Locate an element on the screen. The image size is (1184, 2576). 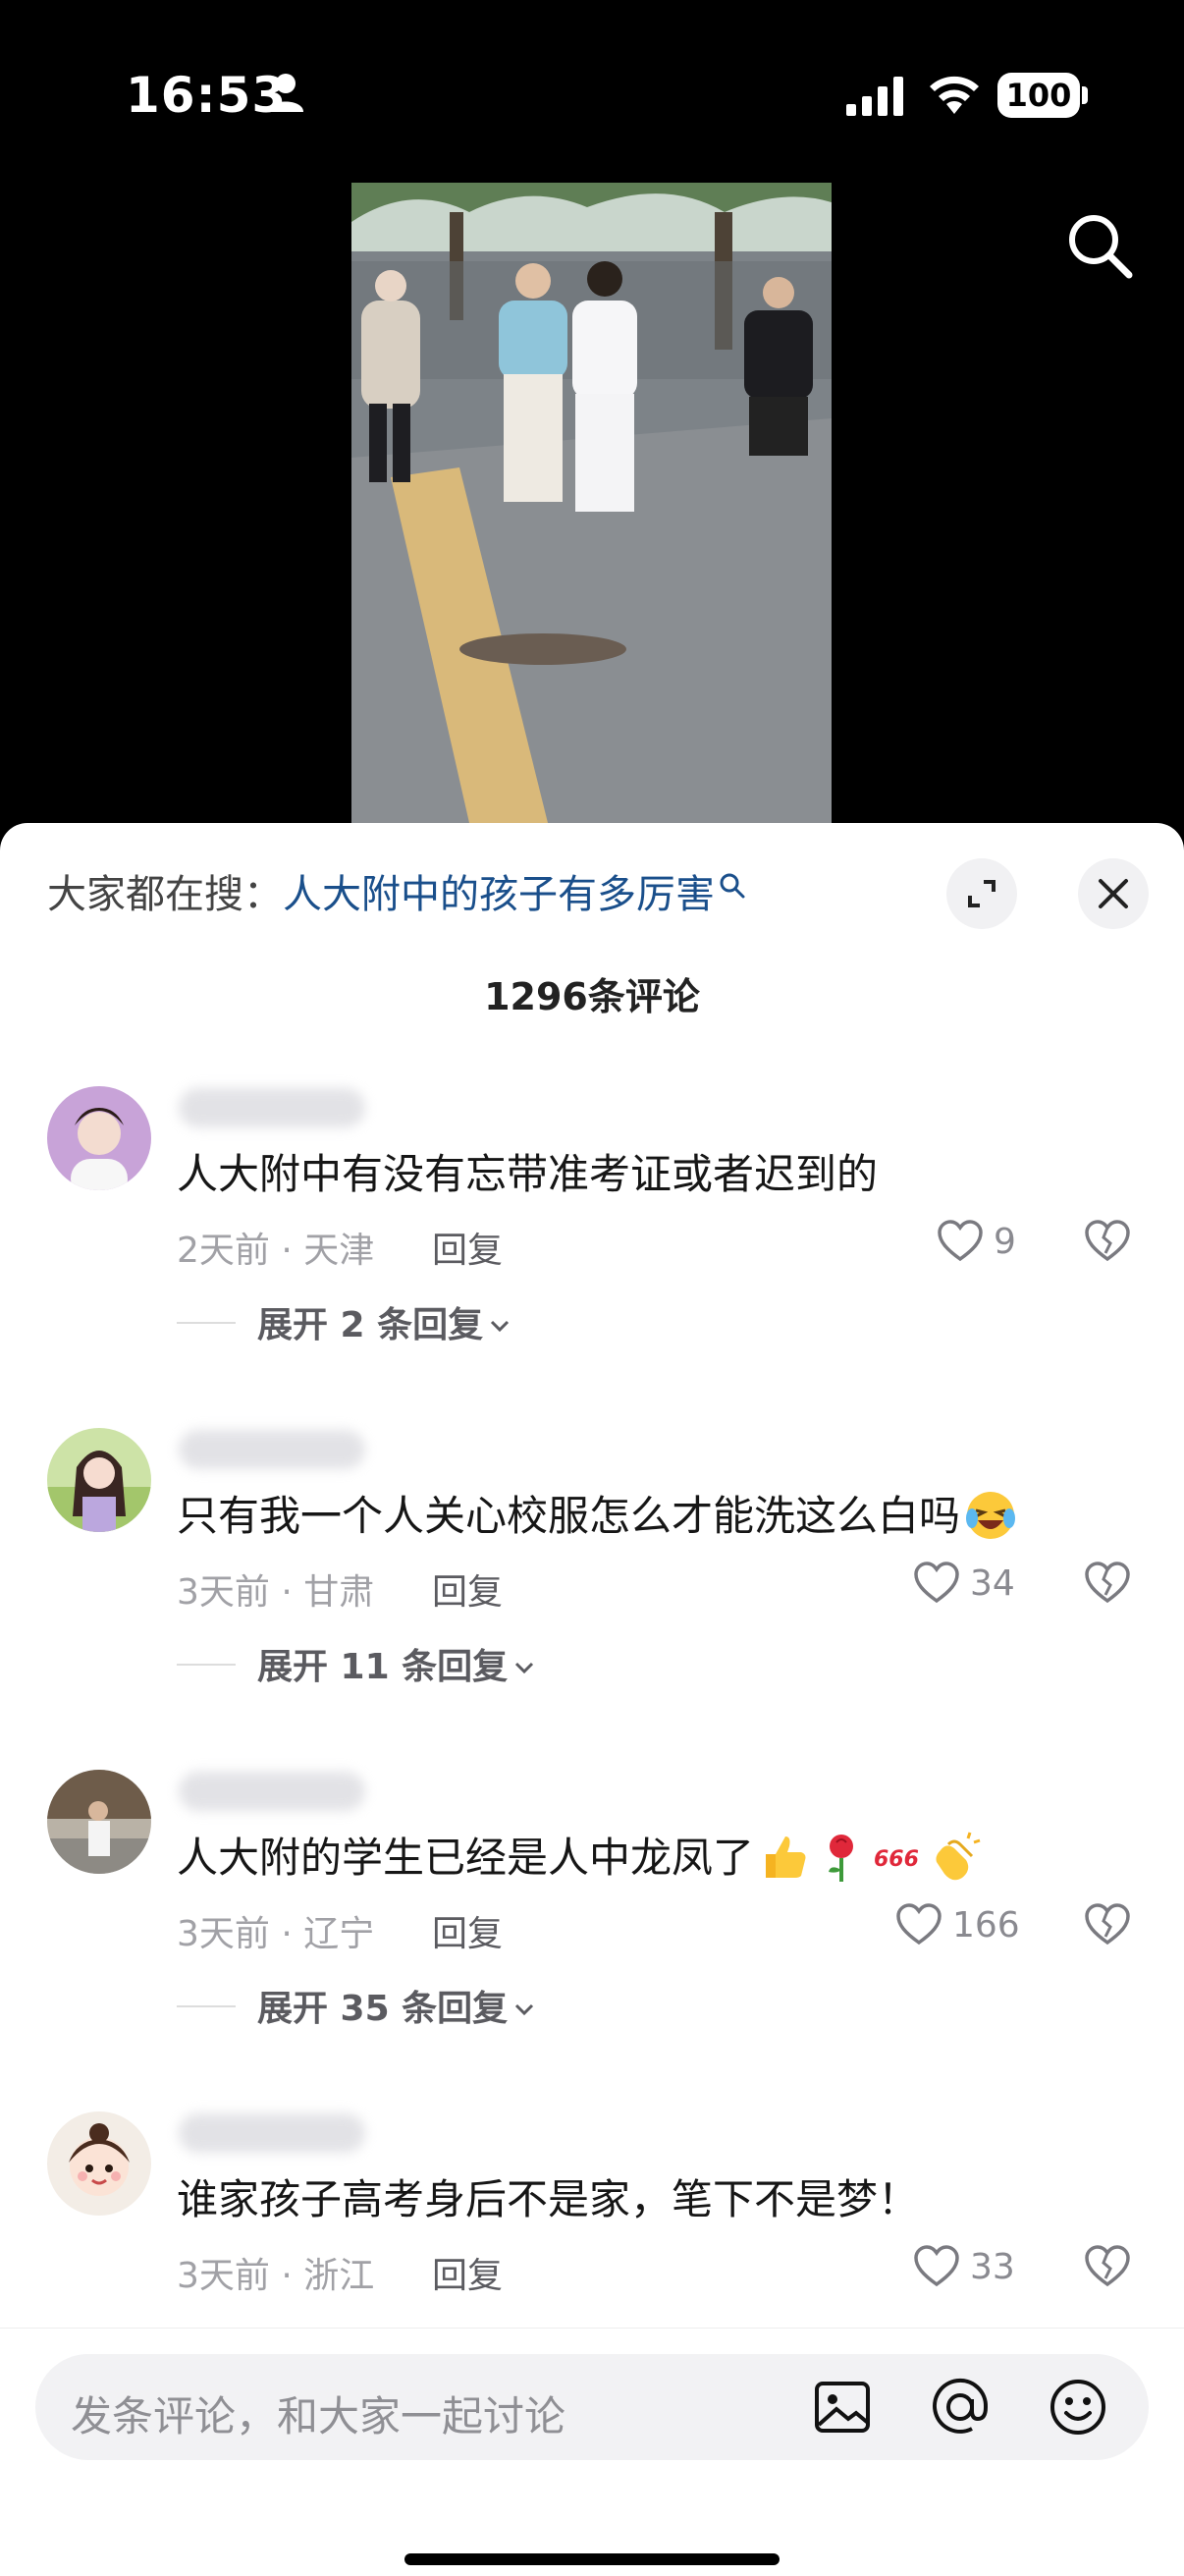
status-bar: 16:53 100 is located at coordinates (592, 93).